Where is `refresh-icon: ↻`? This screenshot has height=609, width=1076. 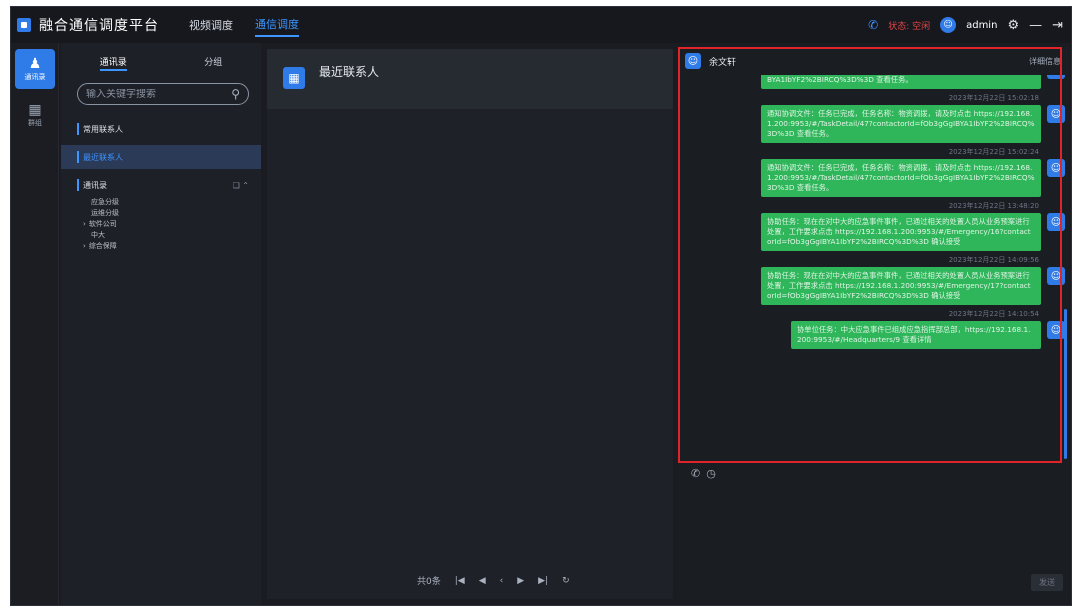
refresh-icon: ↻ is located at coordinates (566, 581).